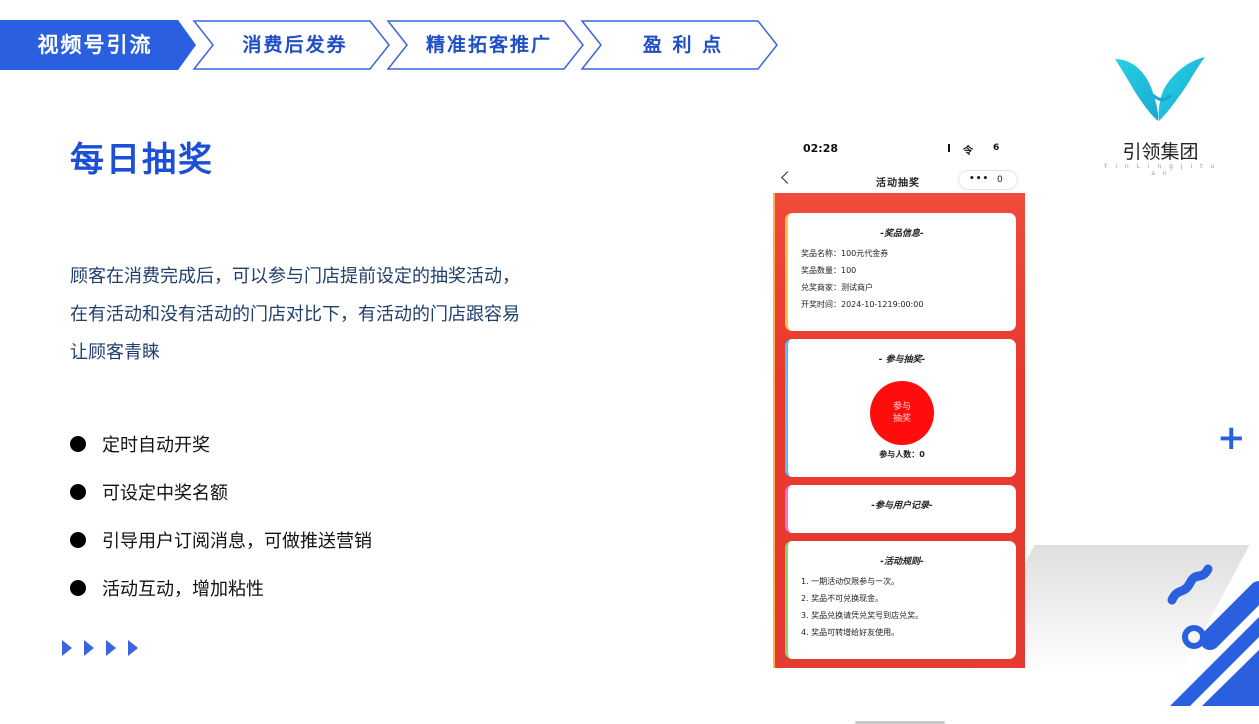  Describe the element at coordinates (821, 148) in the screenshot. I see `status-time: 02:28` at that location.